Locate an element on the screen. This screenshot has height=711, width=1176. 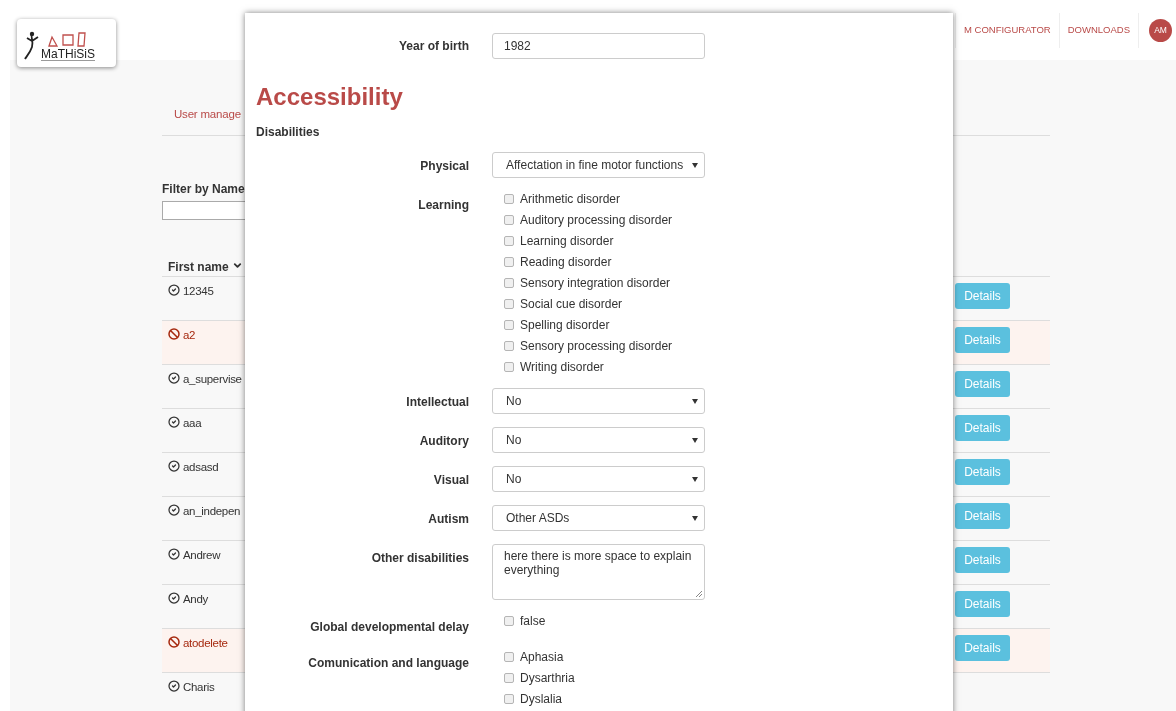
dropdown: Affectation in fine motor functions is located at coordinates (598, 165).